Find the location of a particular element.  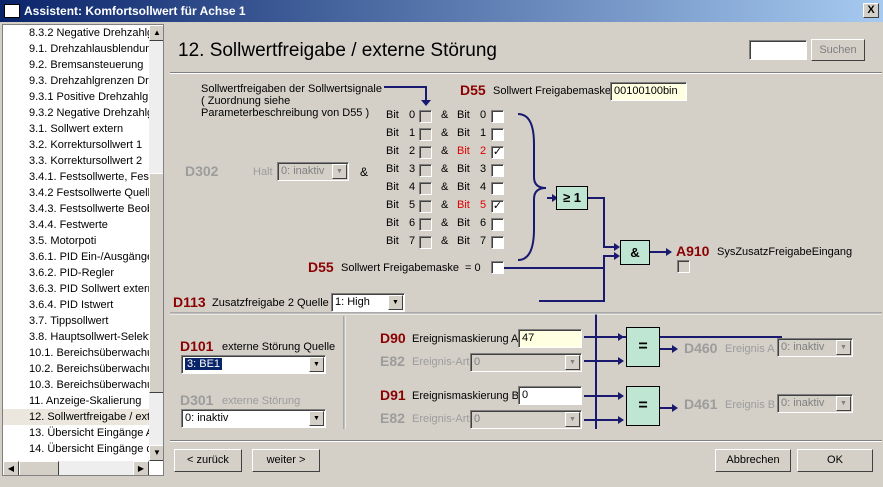

tree-item-label: 3.6.4. PID Istwert is located at coordinates (71, 305).